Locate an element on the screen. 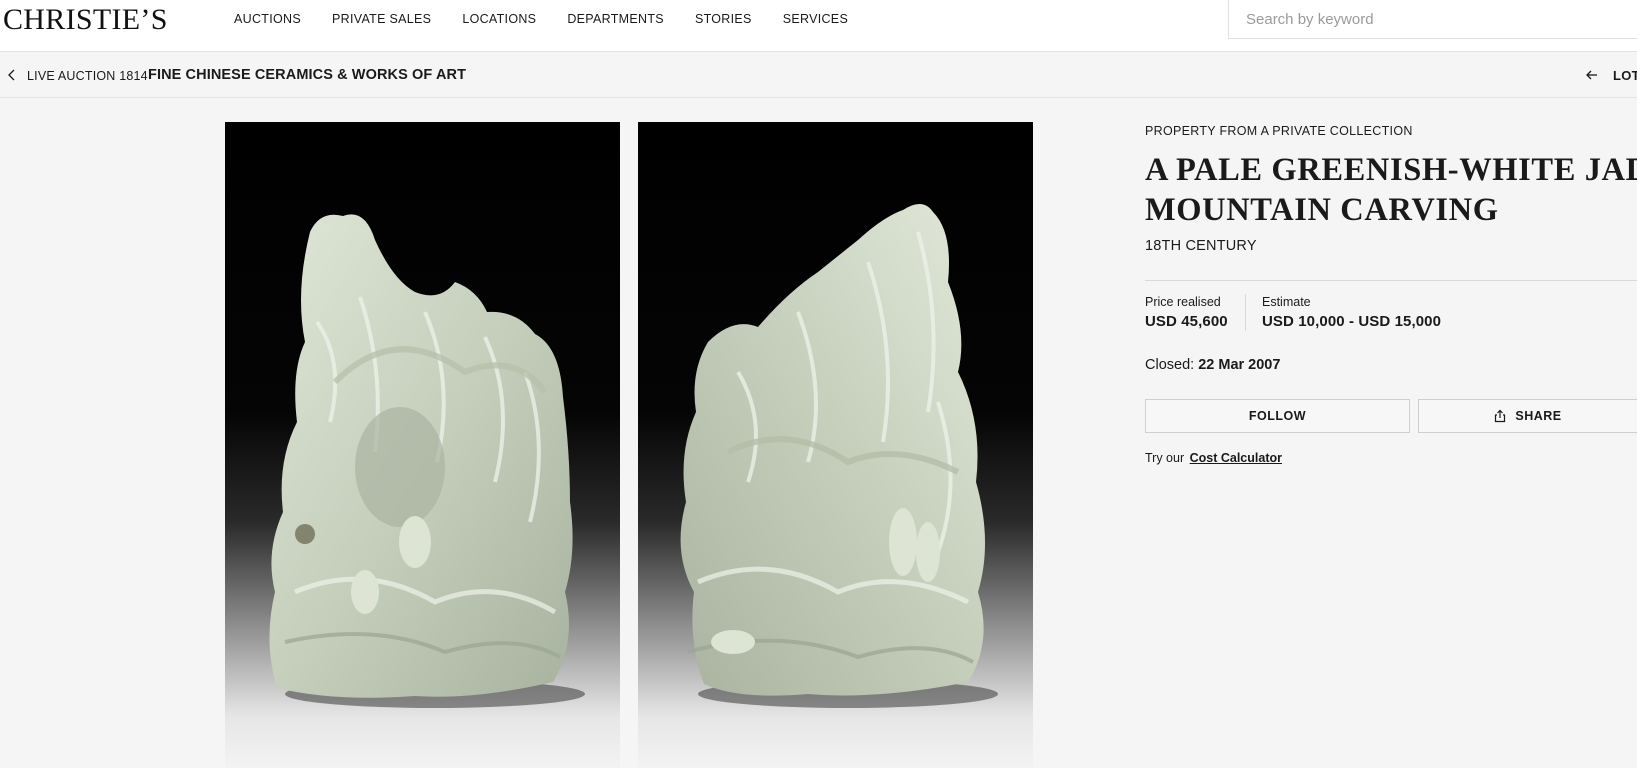  nav-stories: STORIES is located at coordinates (723, 19).